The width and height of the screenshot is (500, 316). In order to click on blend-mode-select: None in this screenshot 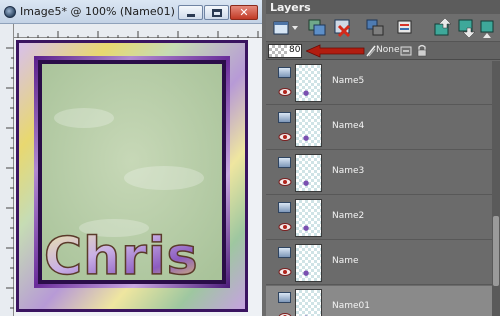, I will do `click(387, 50)`.